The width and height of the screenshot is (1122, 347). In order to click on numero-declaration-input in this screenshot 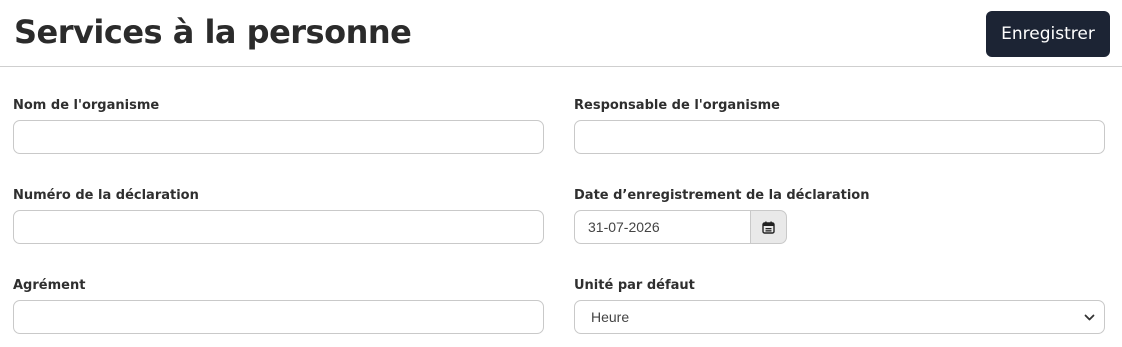, I will do `click(278, 227)`.